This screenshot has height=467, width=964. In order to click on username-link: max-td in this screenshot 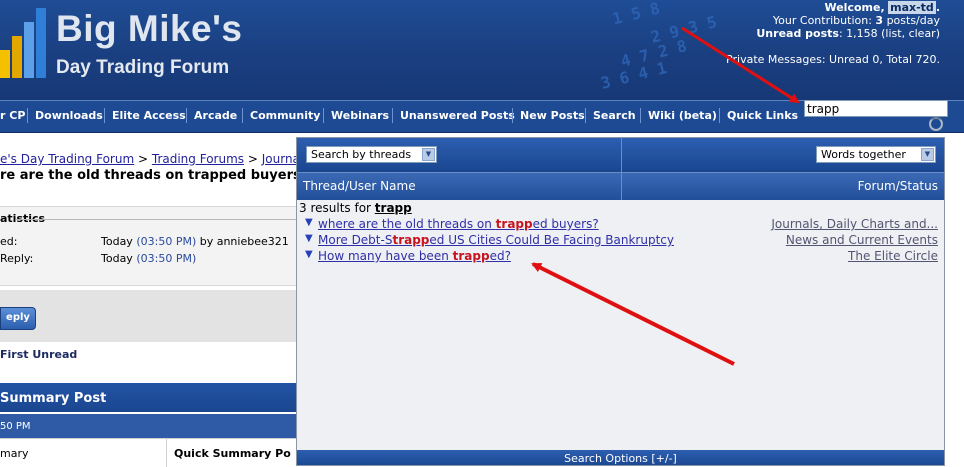, I will do `click(912, 7)`.